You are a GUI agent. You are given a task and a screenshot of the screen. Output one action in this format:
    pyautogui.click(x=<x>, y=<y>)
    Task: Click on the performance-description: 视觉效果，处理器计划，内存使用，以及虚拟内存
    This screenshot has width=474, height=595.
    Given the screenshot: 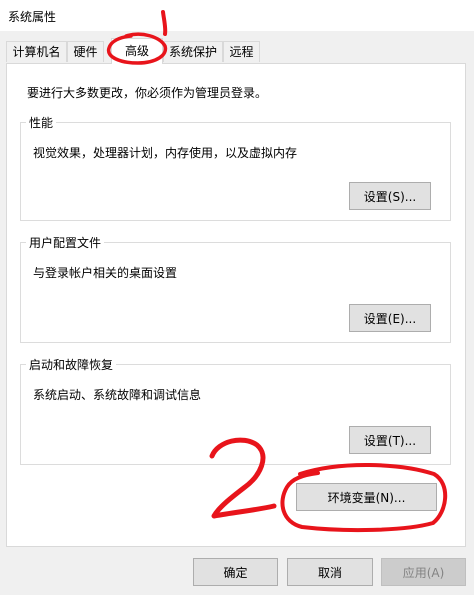 What is the action you would take?
    pyautogui.click(x=165, y=153)
    